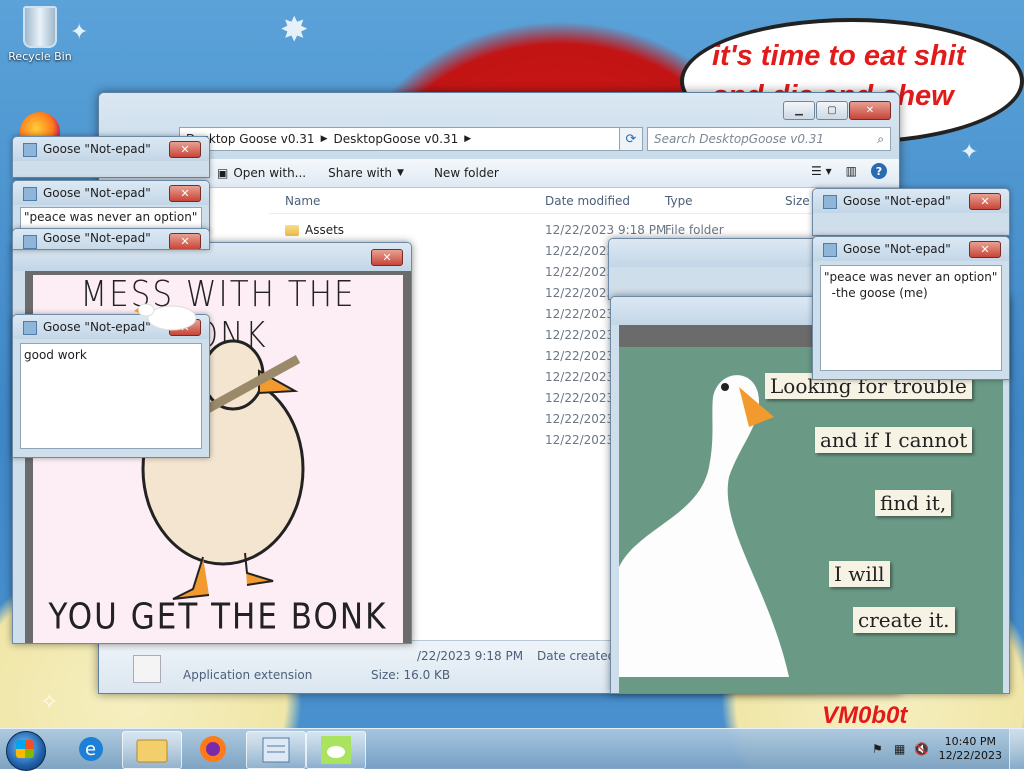 The height and width of the screenshot is (771, 1024). I want to click on share-with-label: Share with, so click(360, 173).